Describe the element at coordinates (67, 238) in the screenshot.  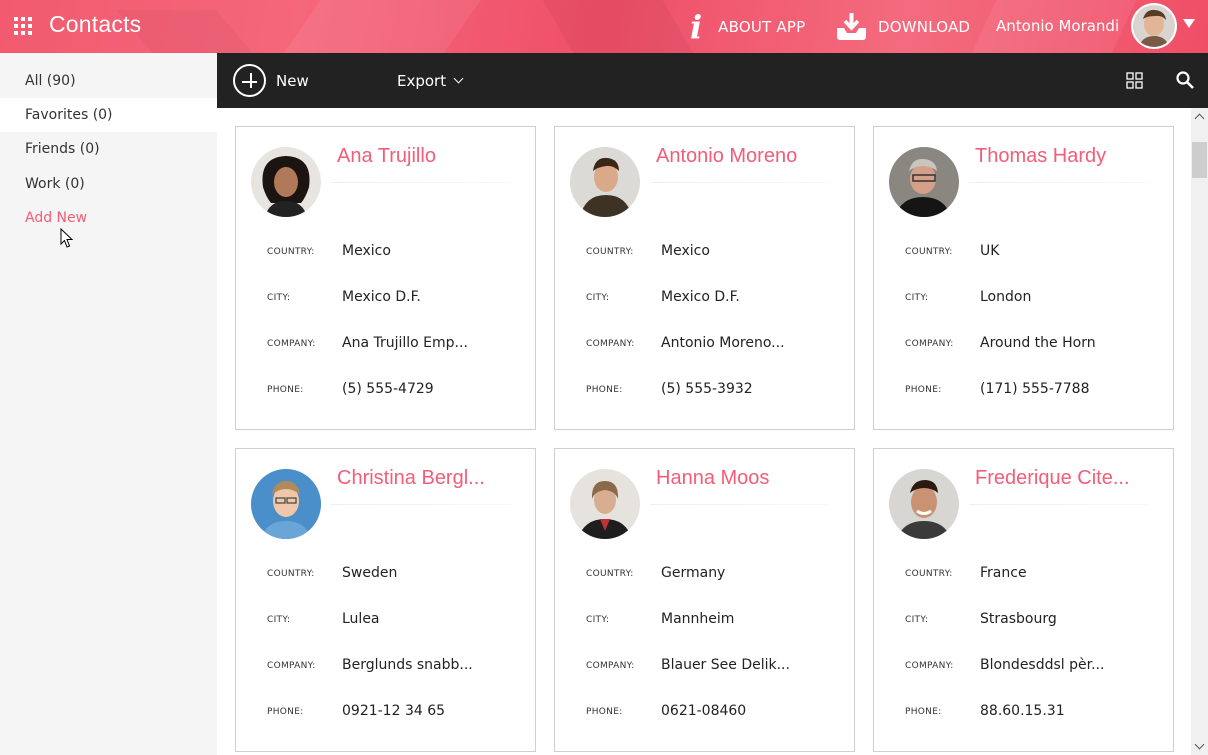
I see `mouse-cursor-icon` at that location.